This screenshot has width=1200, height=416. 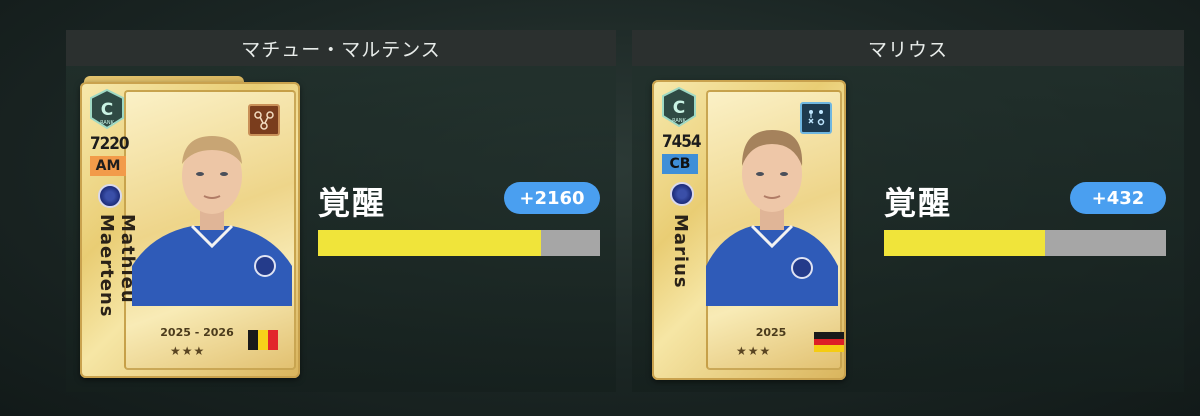 I want to click on belgium-flag-icon, so click(x=263, y=340).